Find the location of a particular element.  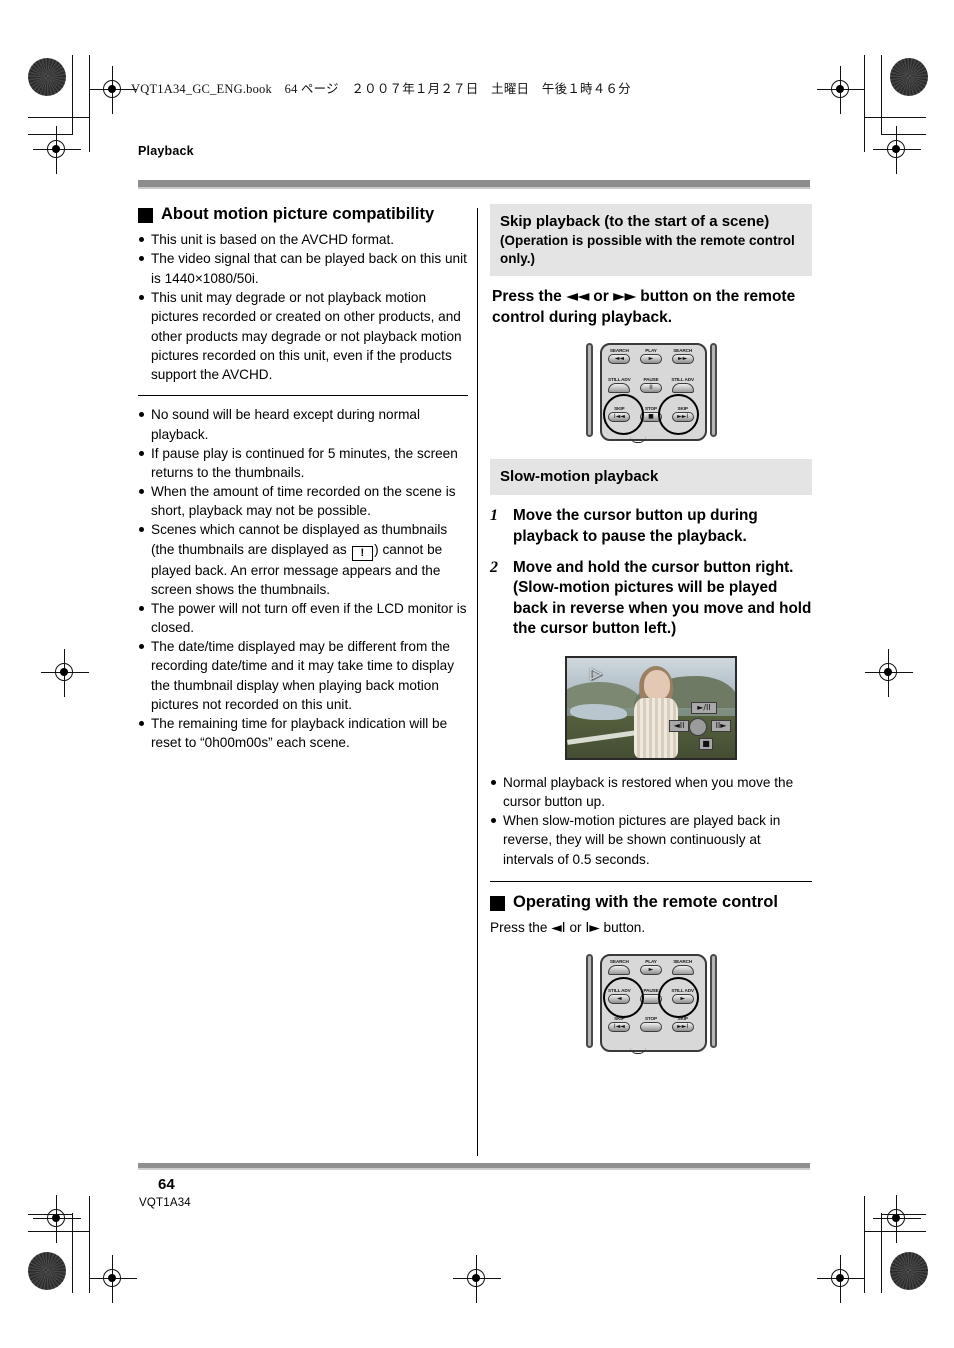

crop-mark-tl-h1 is located at coordinates (59, 117).